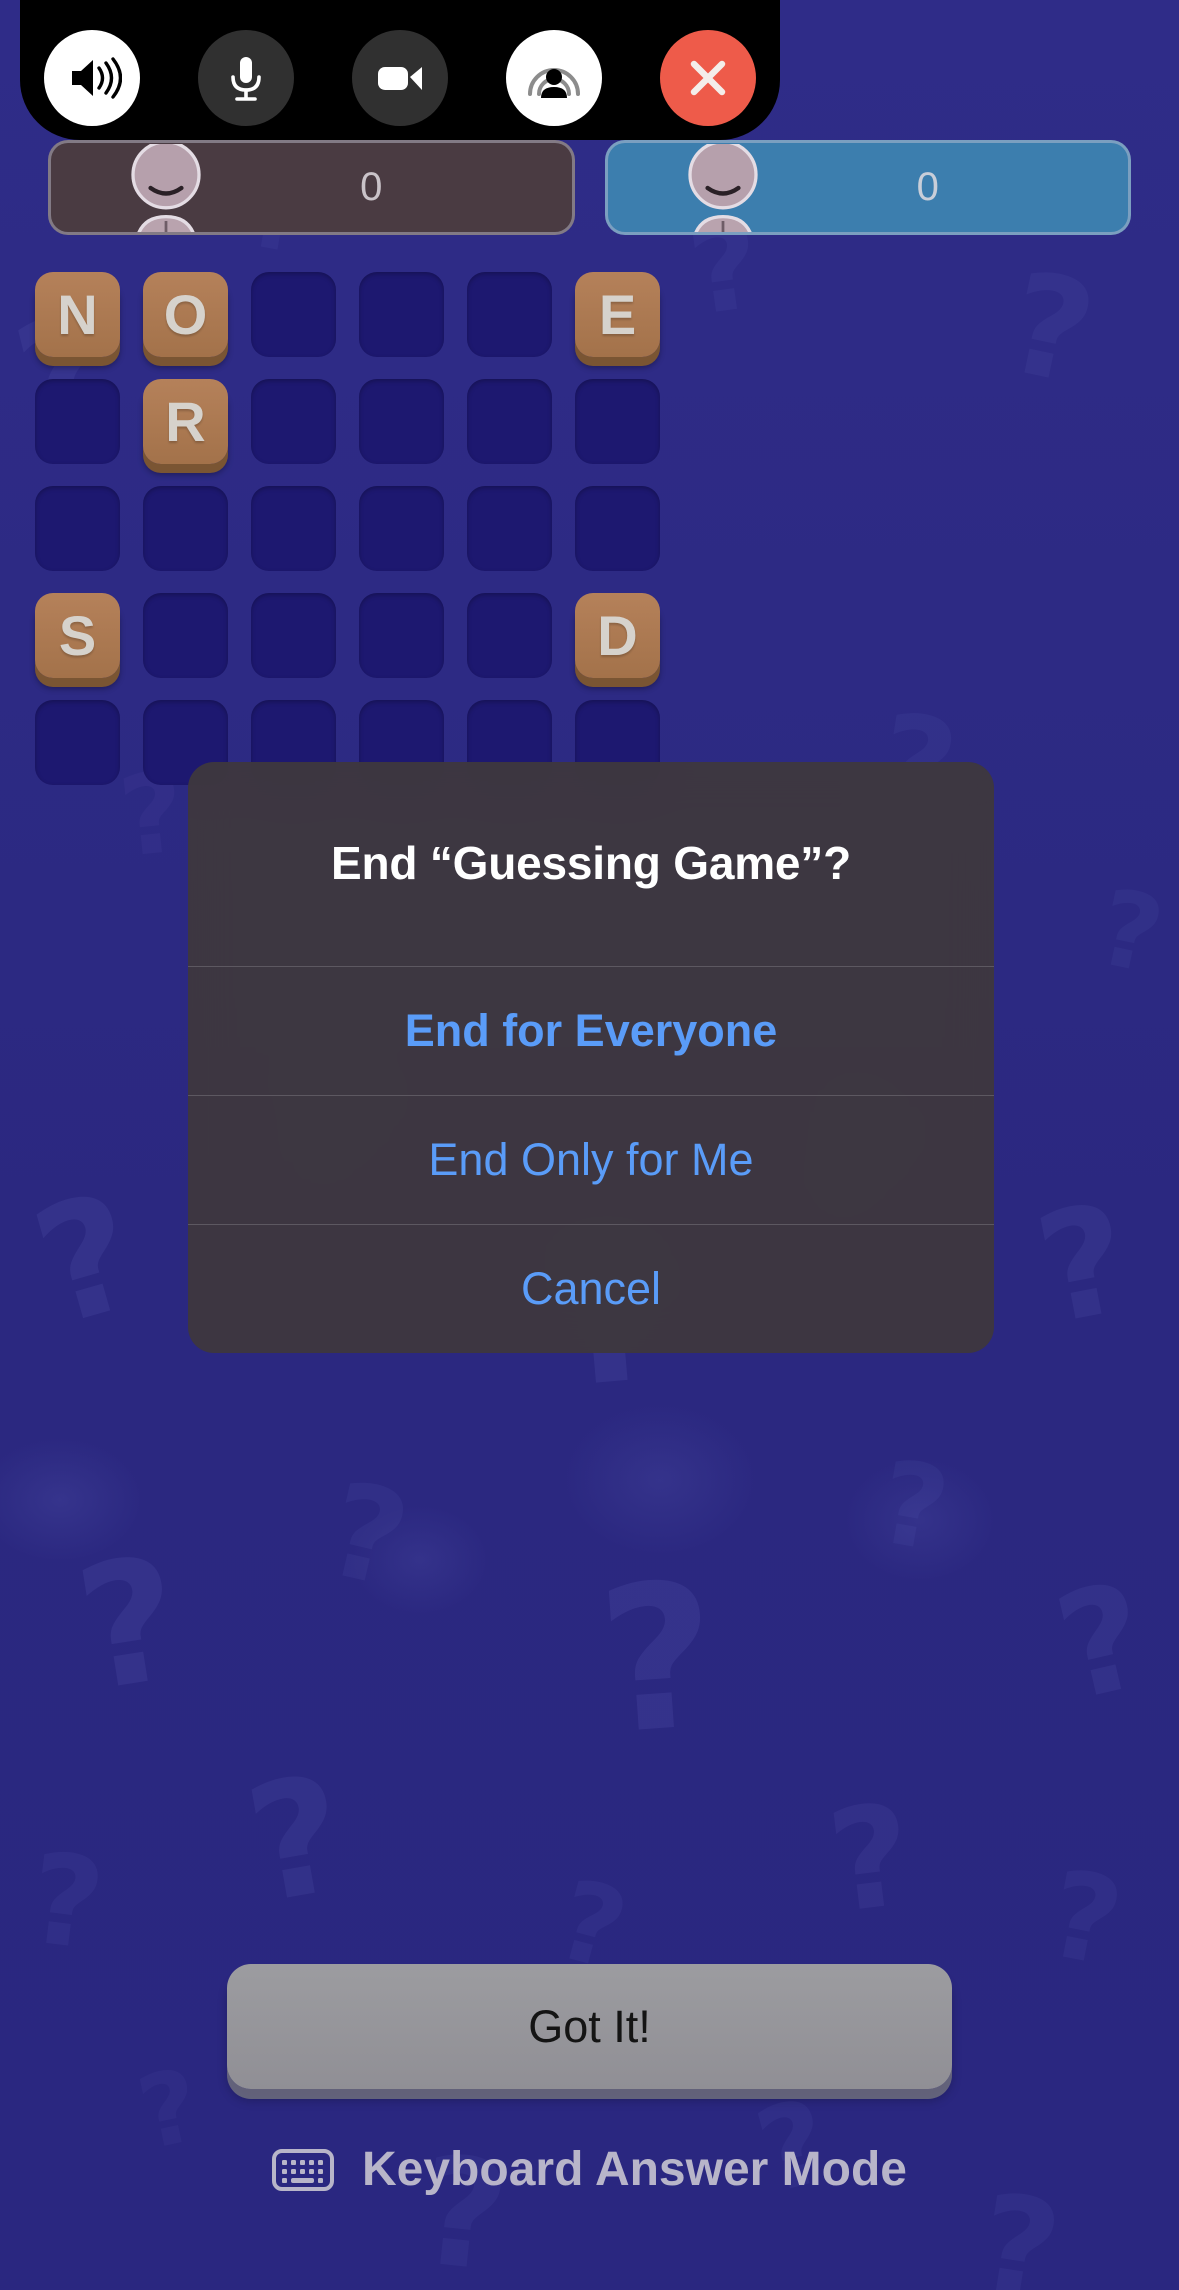 Image resolution: width=1179 pixels, height=2290 pixels. What do you see at coordinates (347, 314) in the screenshot?
I see `letter-row: NO E` at bounding box center [347, 314].